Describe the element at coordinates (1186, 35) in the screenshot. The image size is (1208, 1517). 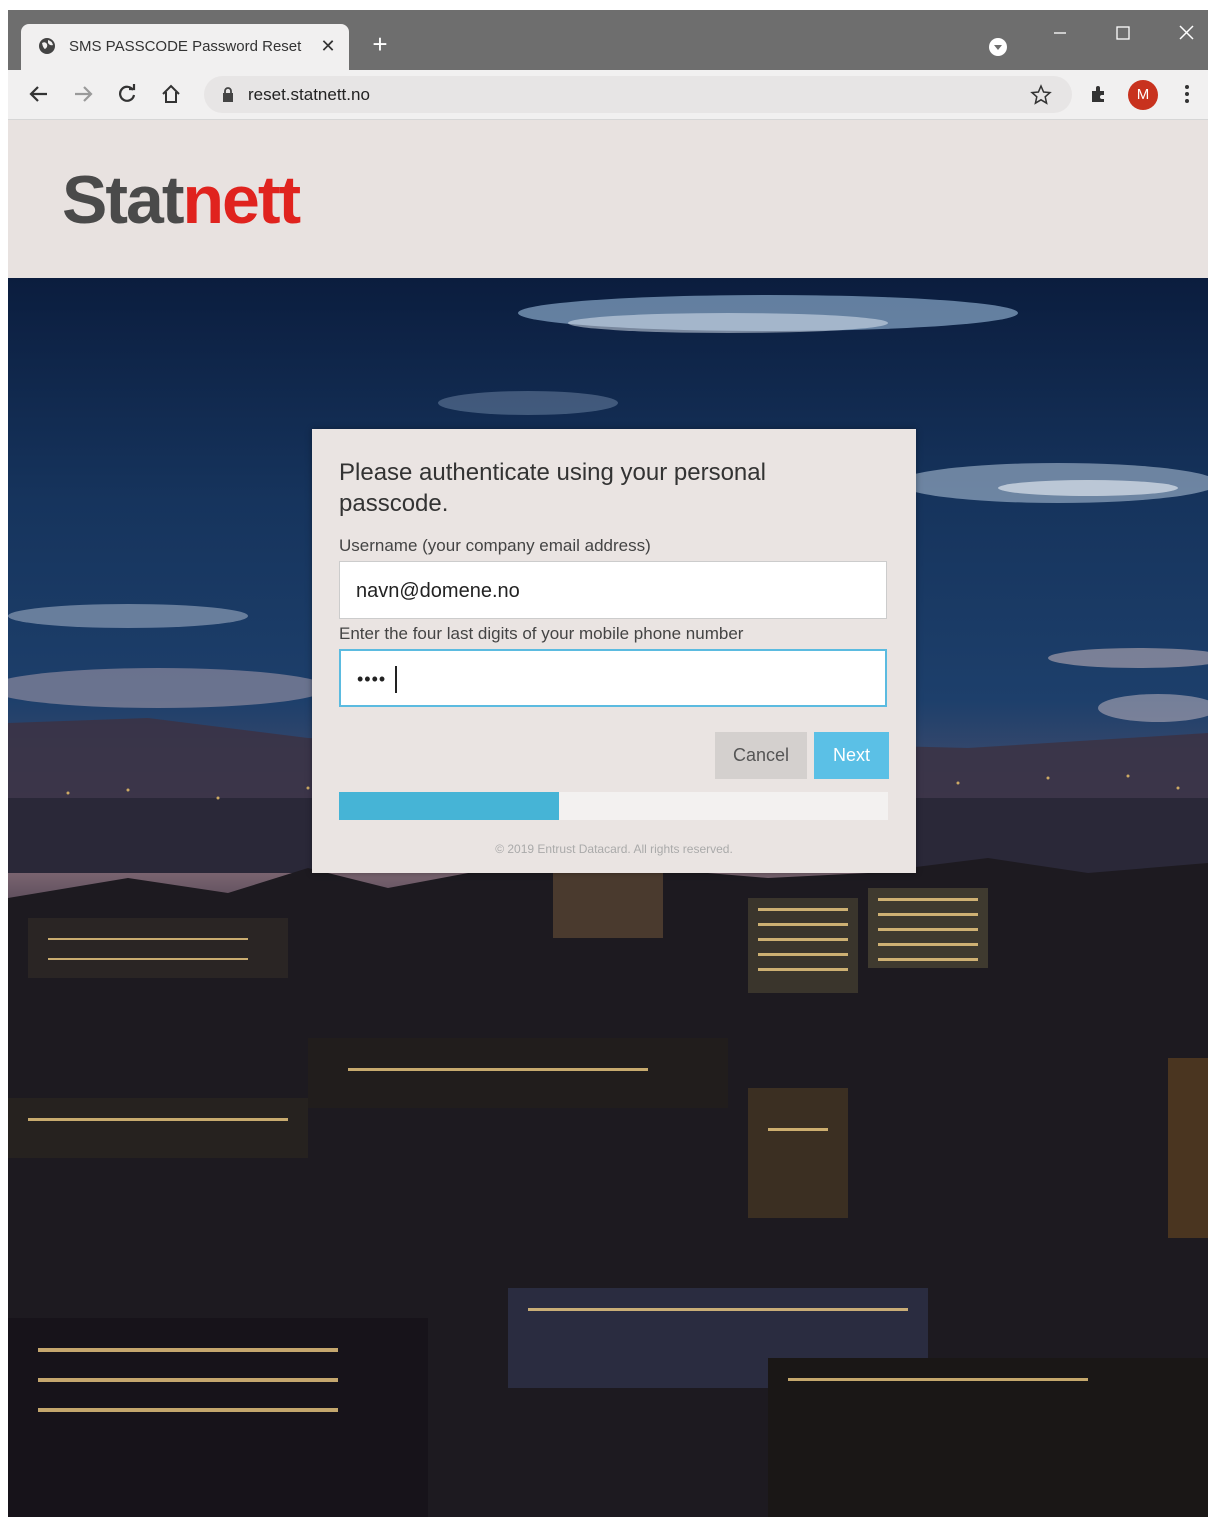
I see `close-window-icon` at that location.